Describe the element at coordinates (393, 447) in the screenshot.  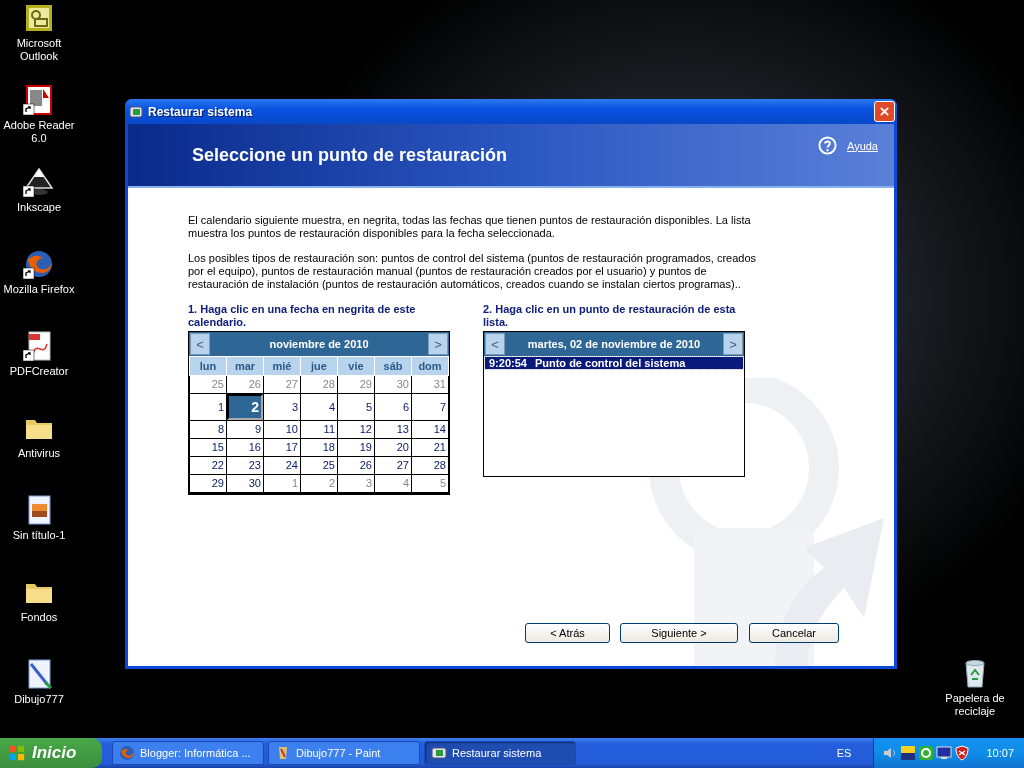
I see `calendar-day: 20` at that location.